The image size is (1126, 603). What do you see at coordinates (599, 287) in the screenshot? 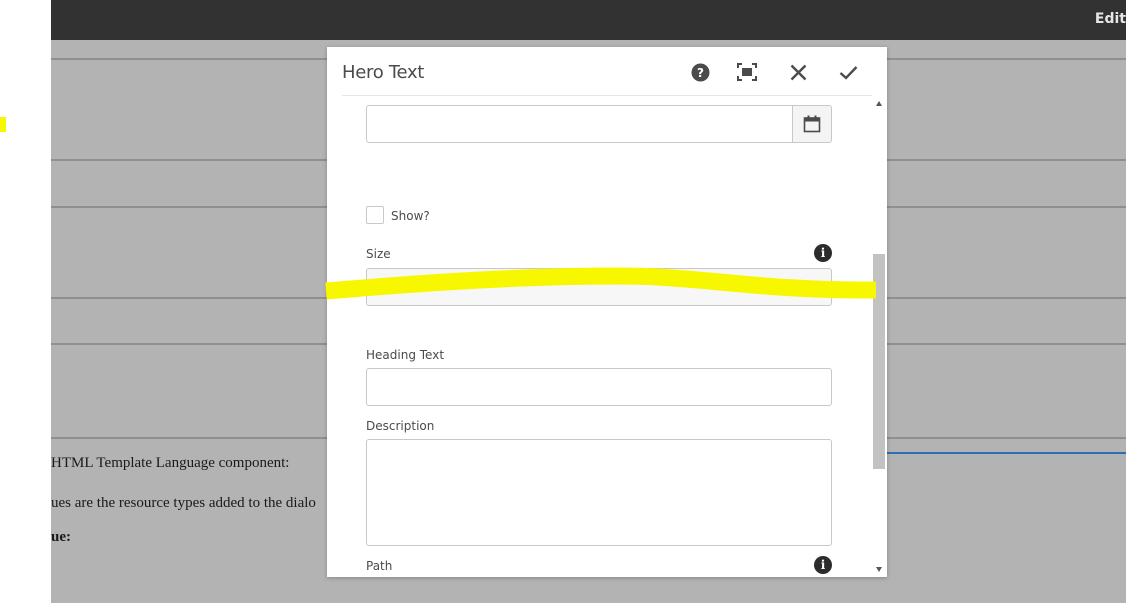
I see `size-select: small` at bounding box center [599, 287].